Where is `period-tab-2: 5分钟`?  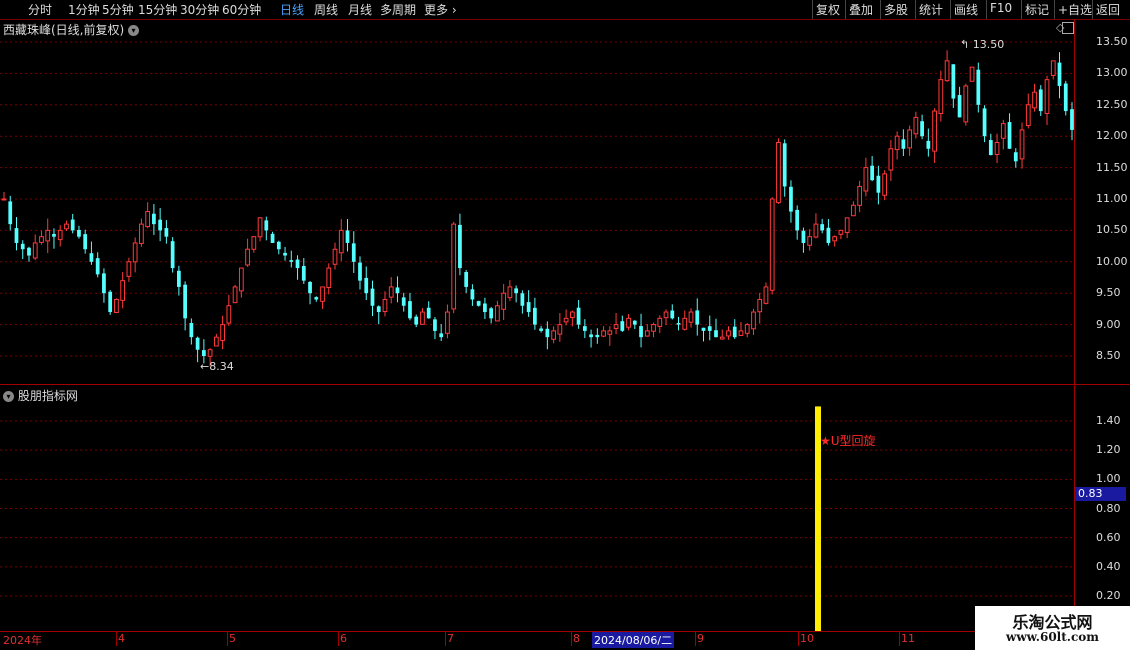 period-tab-2: 5分钟 is located at coordinates (118, 9).